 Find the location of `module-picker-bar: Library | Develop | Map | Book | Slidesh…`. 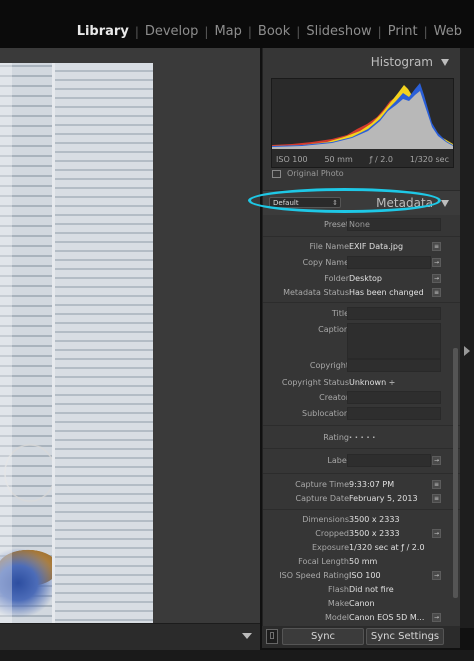

module-picker-bar: Library | Develop | Map | Book | Slidesh… is located at coordinates (237, 24).